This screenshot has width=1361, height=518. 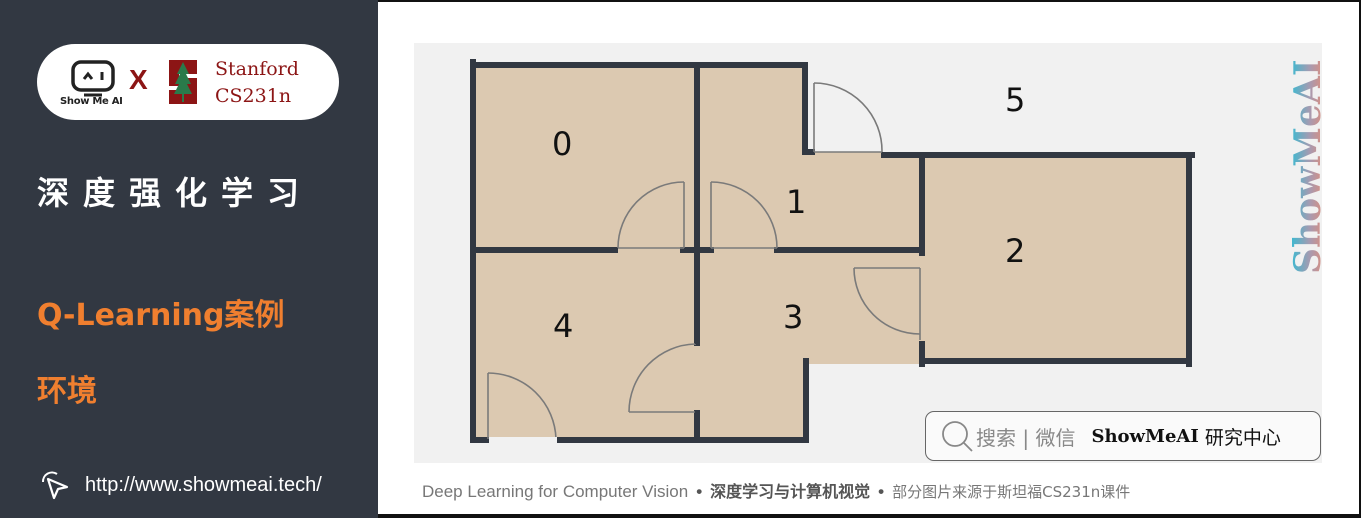 I want to click on showmeai-watermark: ShowMeAI, so click(x=1308, y=166).